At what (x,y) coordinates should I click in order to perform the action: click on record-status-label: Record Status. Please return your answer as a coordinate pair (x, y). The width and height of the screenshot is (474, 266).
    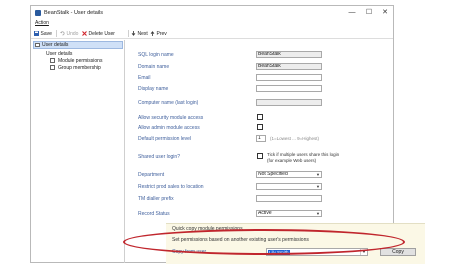
    Looking at the image, I should click on (154, 214).